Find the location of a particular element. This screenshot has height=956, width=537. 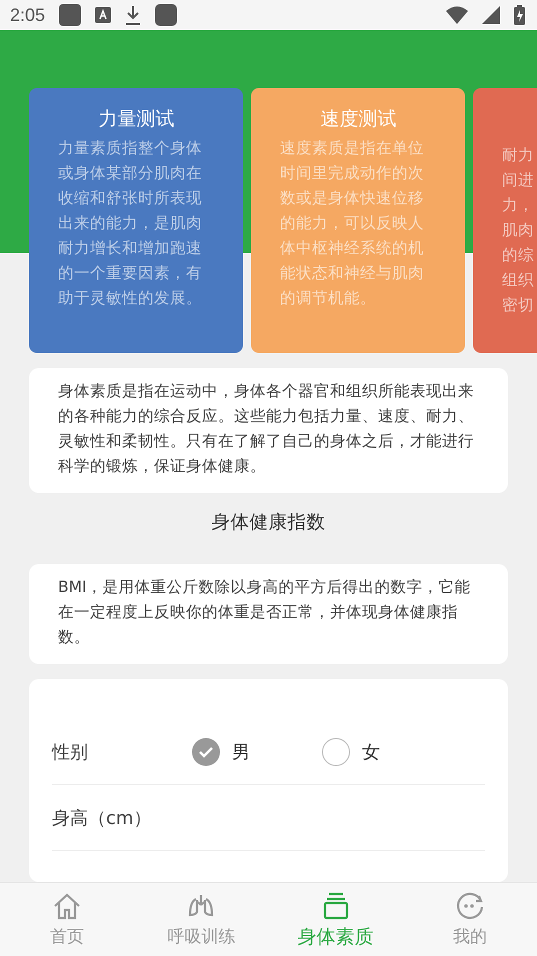

nav-tab: 我的 is located at coordinates (469, 919).